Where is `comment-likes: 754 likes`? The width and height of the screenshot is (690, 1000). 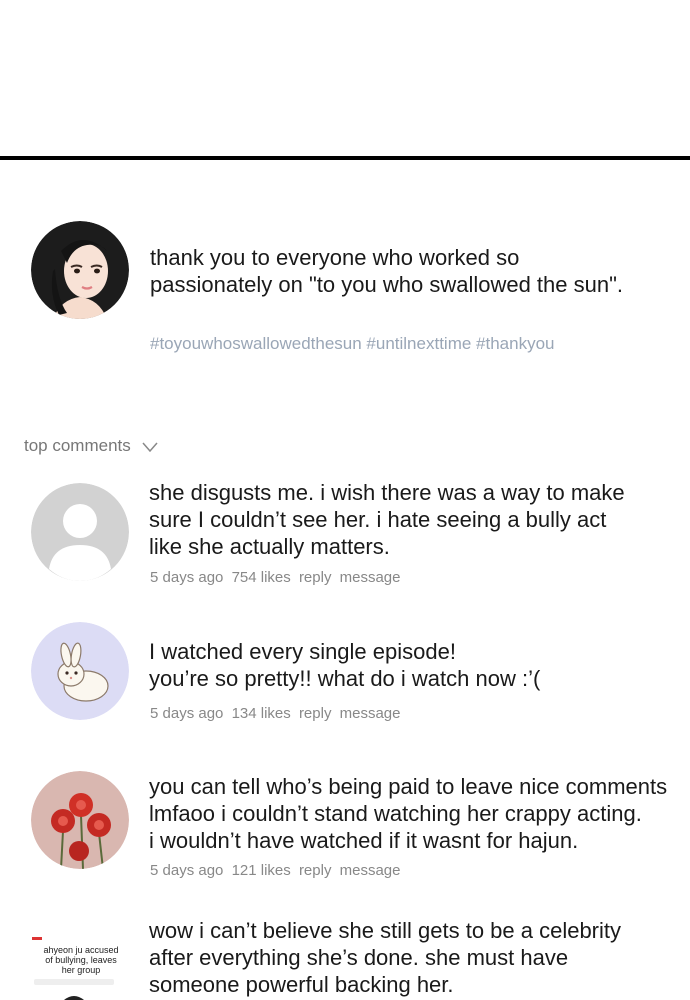
comment-likes: 754 likes is located at coordinates (261, 577).